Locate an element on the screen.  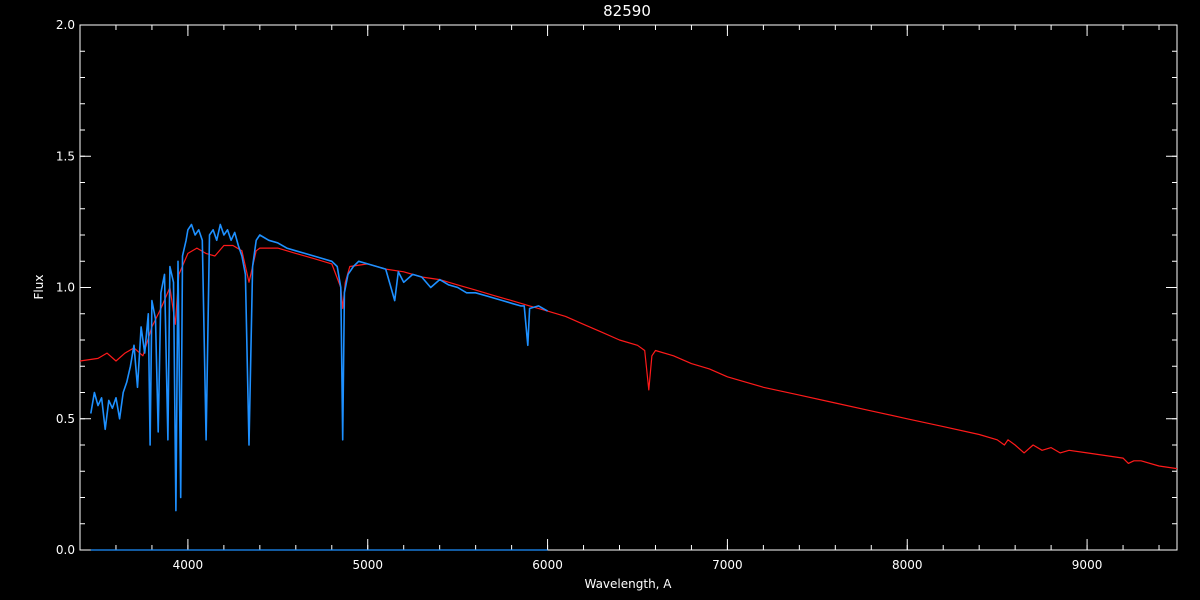
x-tick-label: 5000 is located at coordinates (367, 565).